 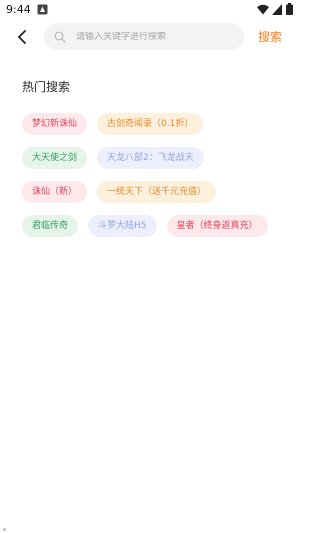 I want to click on tag-row: 梦幻新诛仙 古剑奇闻录（0.1折）, so click(x=157, y=124).